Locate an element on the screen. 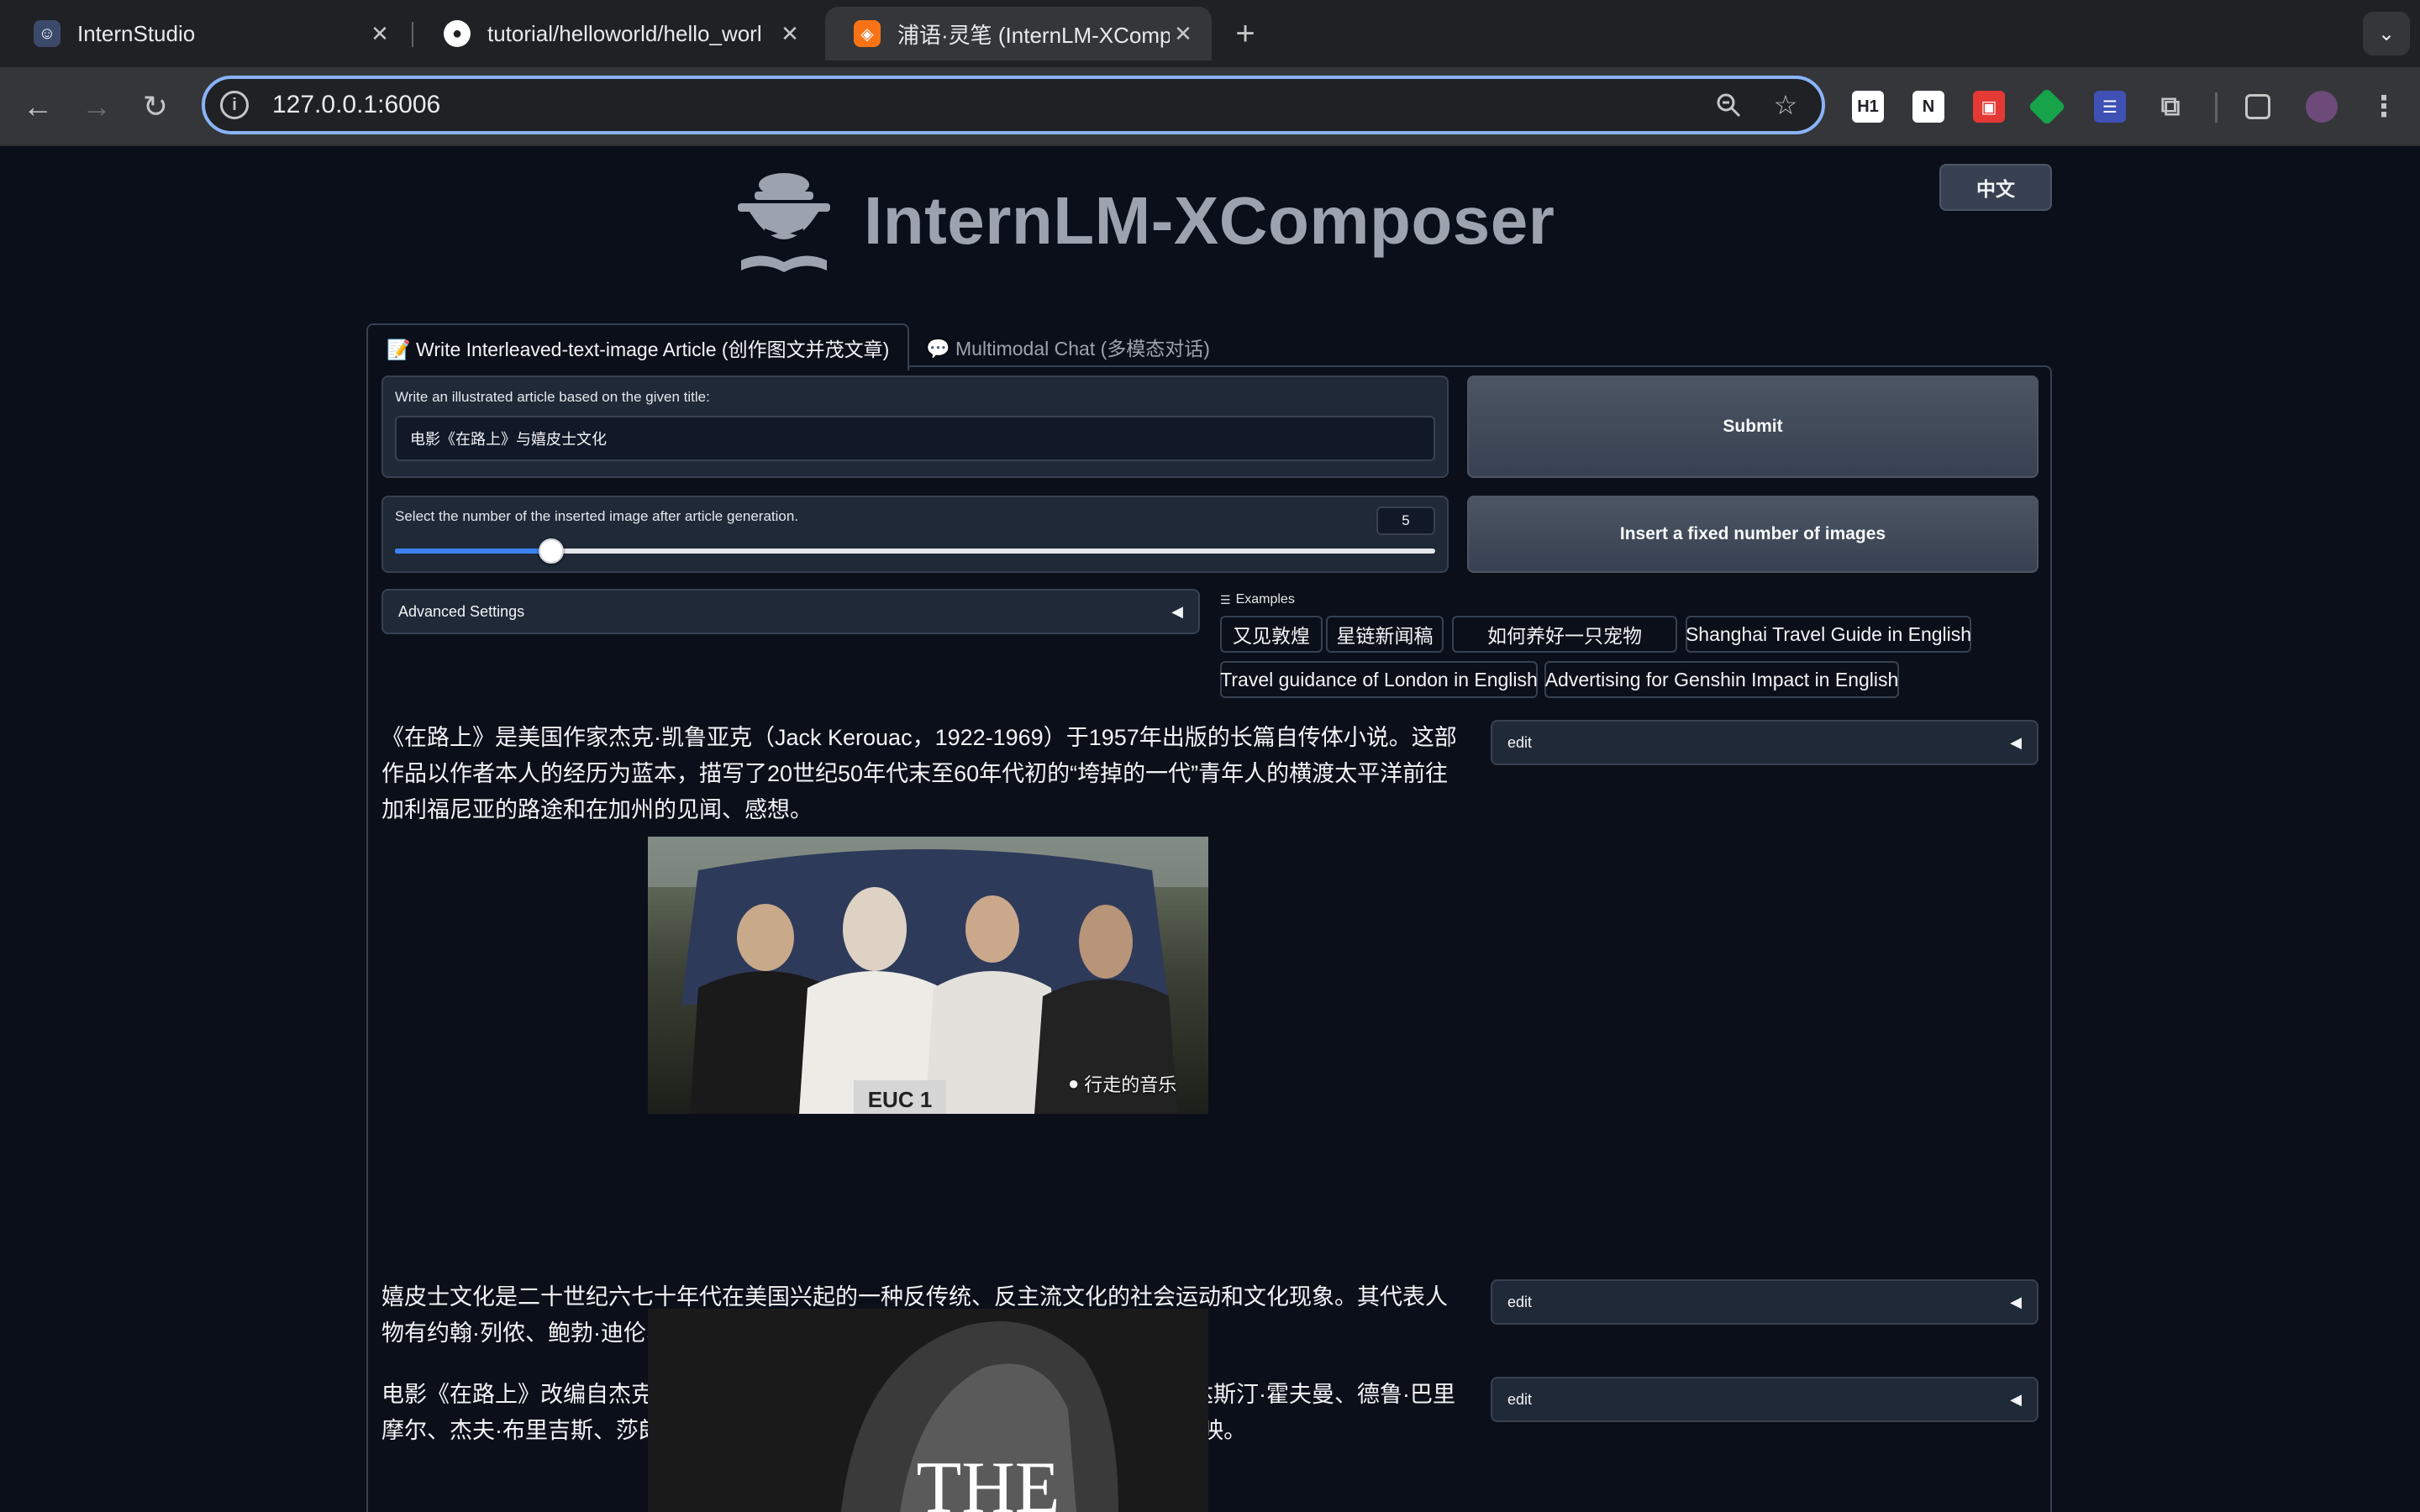 Image resolution: width=2420 pixels, height=1512 pixels. blue-extension-icon: ☰ is located at coordinates (2110, 107).